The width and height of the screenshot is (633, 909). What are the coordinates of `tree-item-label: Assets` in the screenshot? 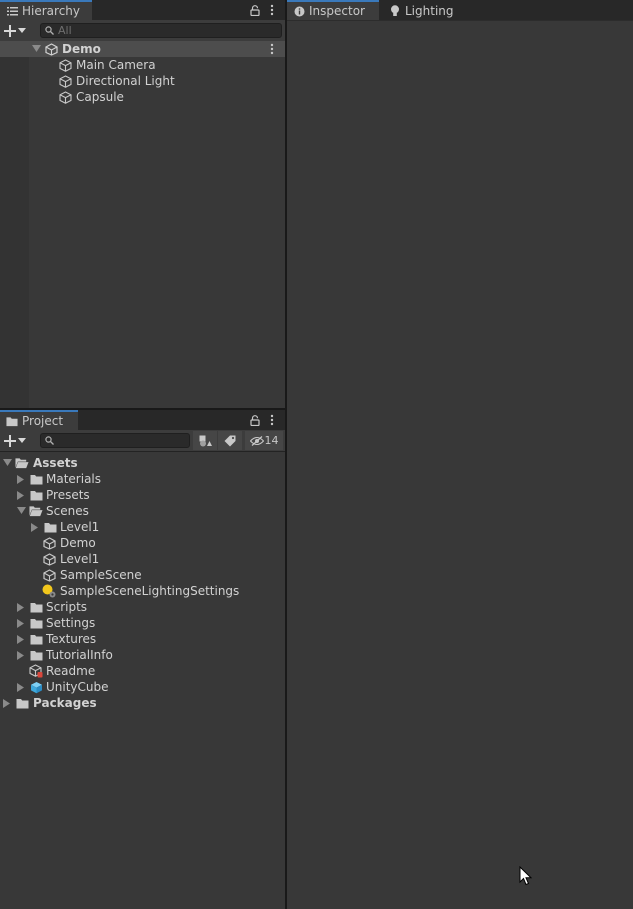 It's located at (55, 463).